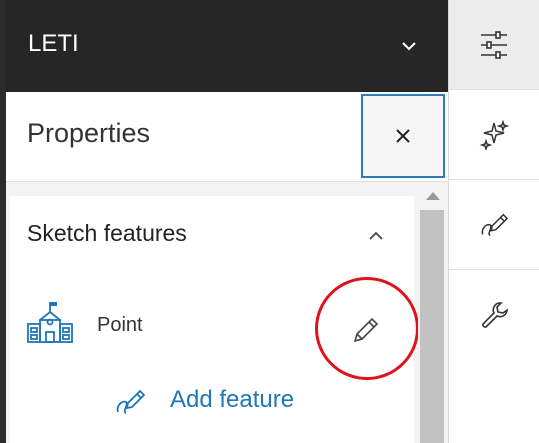 The width and height of the screenshot is (539, 443). What do you see at coordinates (107, 233) in the screenshot?
I see `section-title: Sketch features` at bounding box center [107, 233].